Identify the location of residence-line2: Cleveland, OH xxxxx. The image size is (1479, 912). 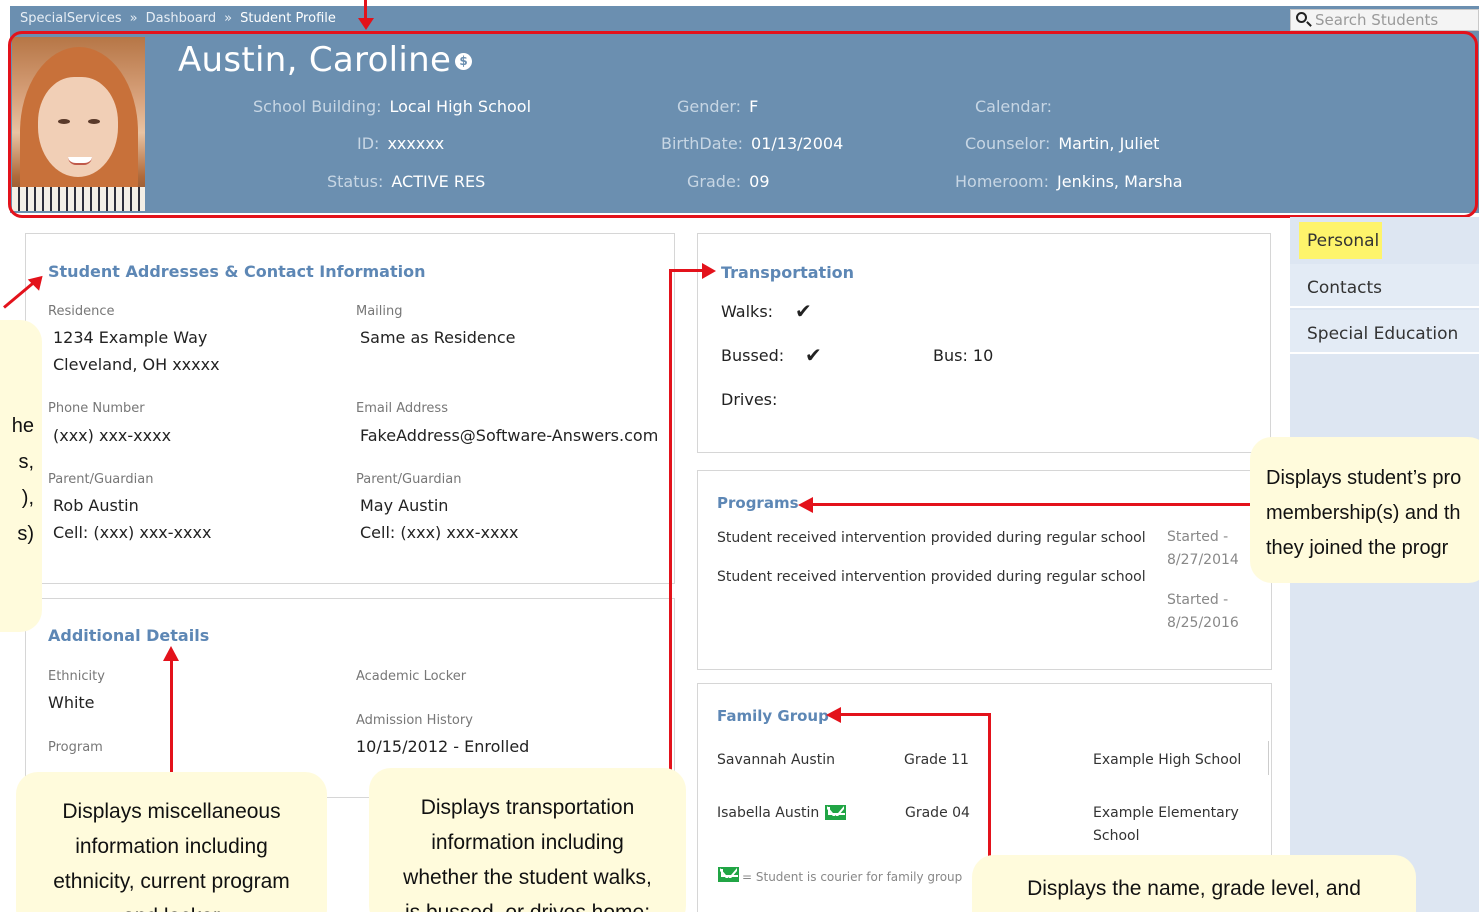
(136, 364).